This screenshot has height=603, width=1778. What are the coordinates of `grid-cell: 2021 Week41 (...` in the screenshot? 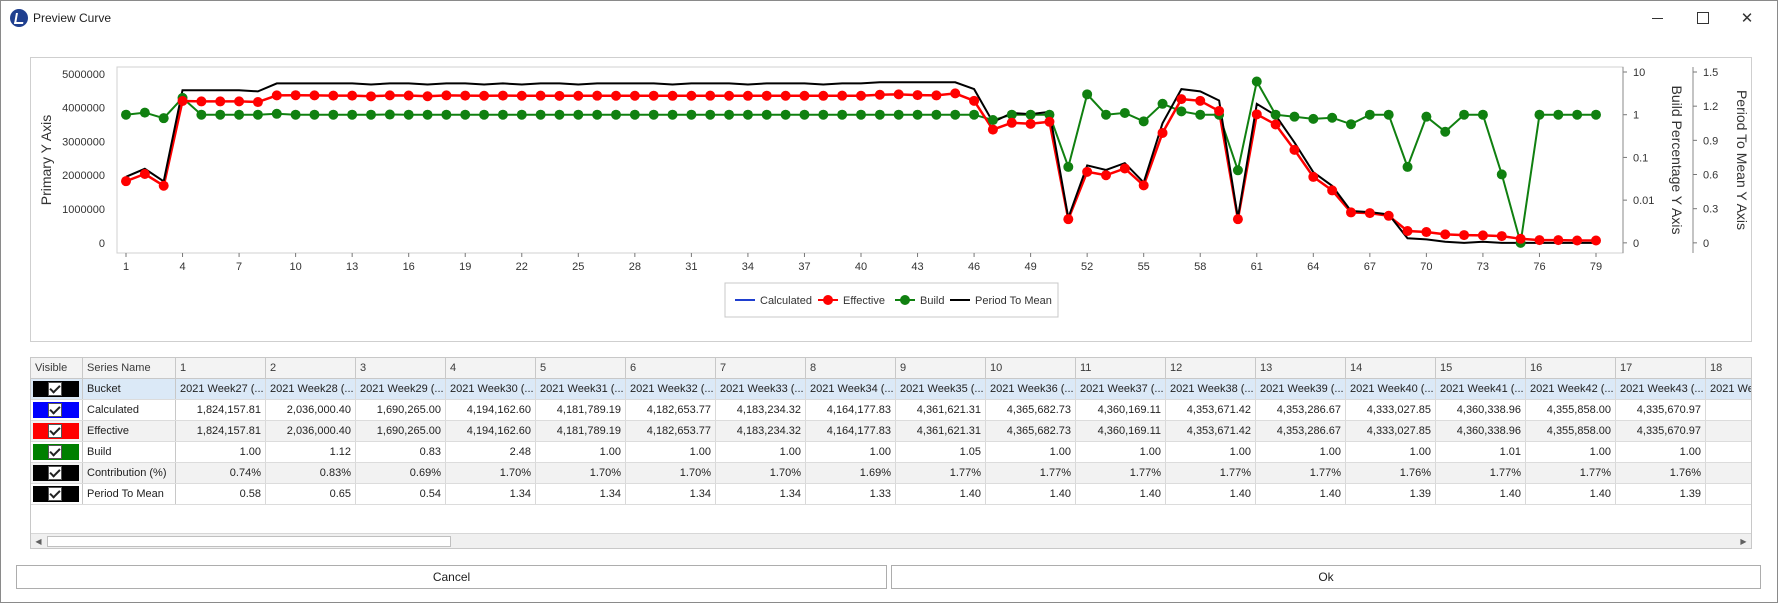 It's located at (1481, 389).